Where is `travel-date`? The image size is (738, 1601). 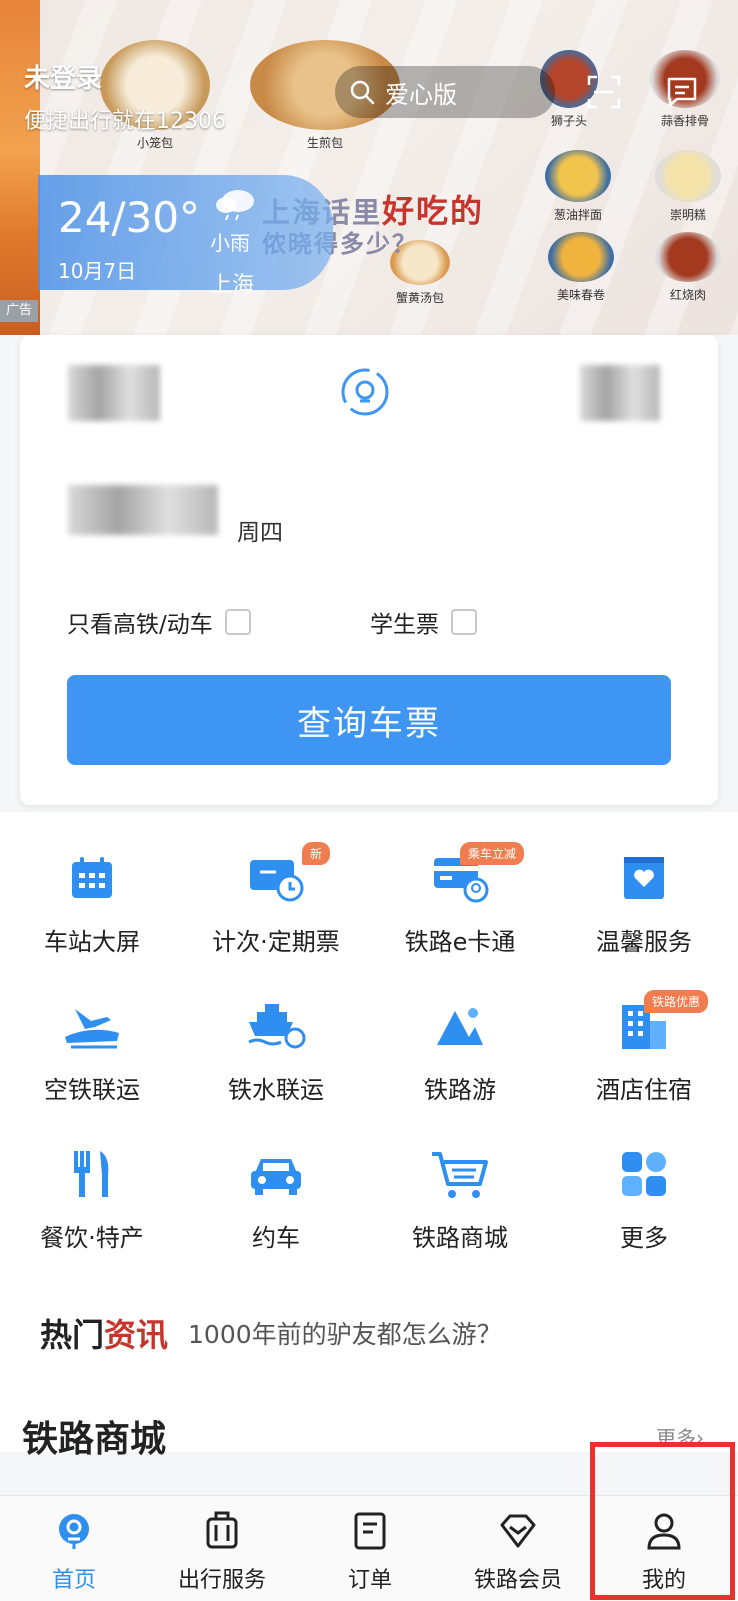 travel-date is located at coordinates (143, 510).